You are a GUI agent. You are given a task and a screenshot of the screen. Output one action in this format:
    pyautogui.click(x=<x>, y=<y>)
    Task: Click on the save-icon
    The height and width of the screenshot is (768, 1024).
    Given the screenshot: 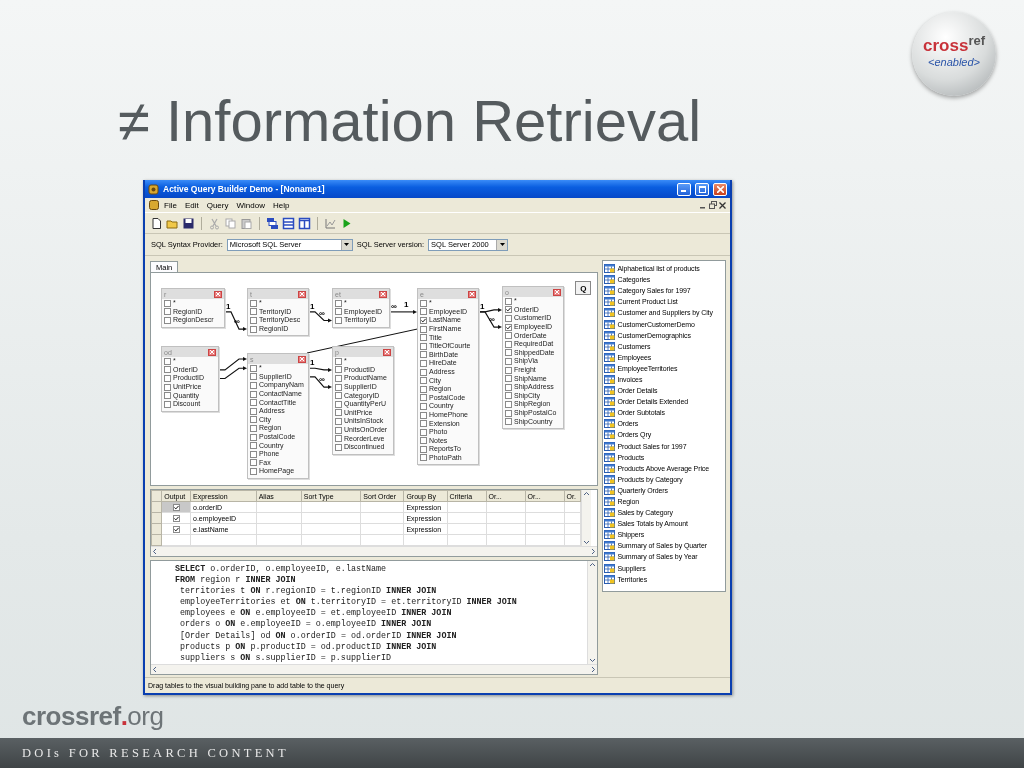 What is the action you would take?
    pyautogui.click(x=188, y=223)
    